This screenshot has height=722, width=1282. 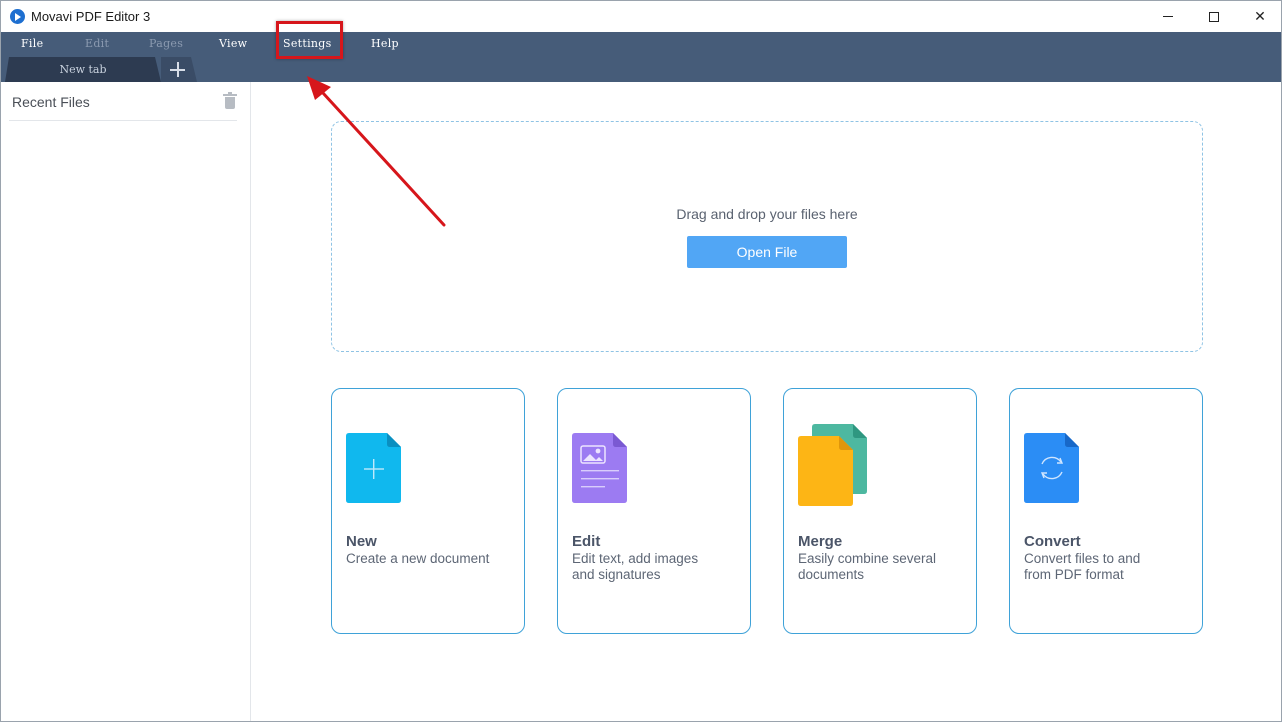 I want to click on plus-icon, so click(x=177, y=69).